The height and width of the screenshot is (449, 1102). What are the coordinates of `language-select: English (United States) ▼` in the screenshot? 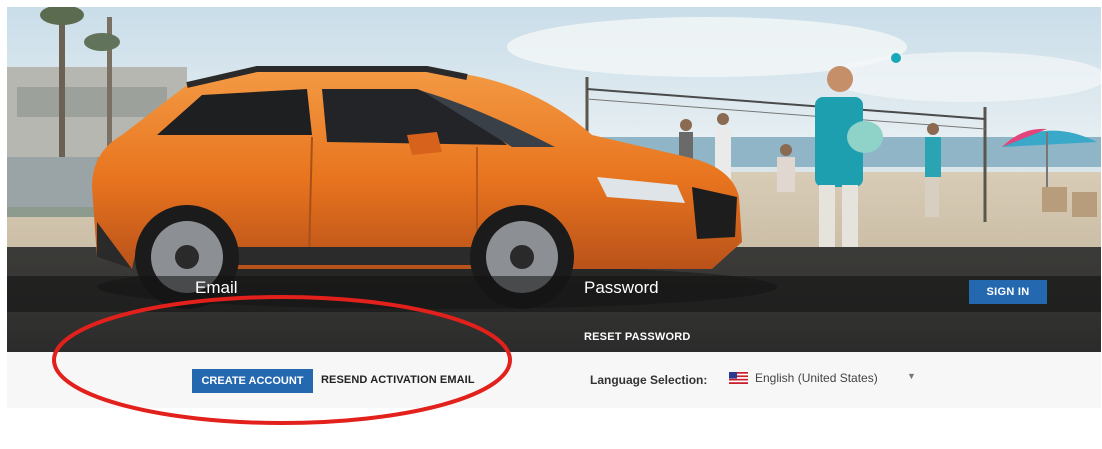 It's located at (827, 379).